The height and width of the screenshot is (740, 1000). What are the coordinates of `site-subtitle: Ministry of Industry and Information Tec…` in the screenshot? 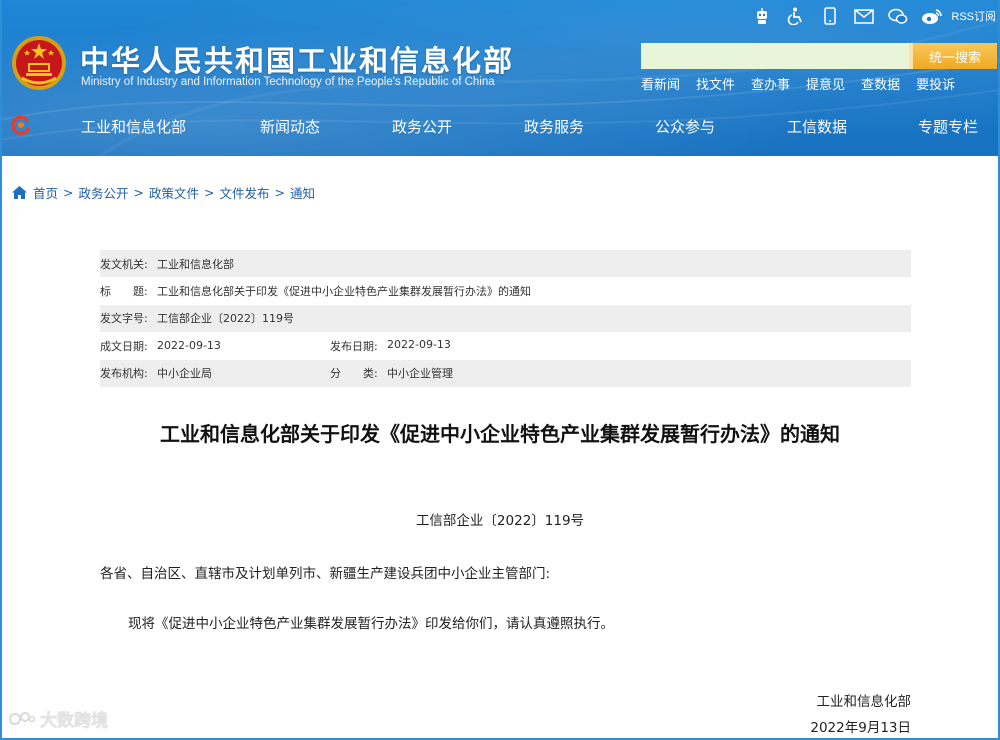 It's located at (288, 82).